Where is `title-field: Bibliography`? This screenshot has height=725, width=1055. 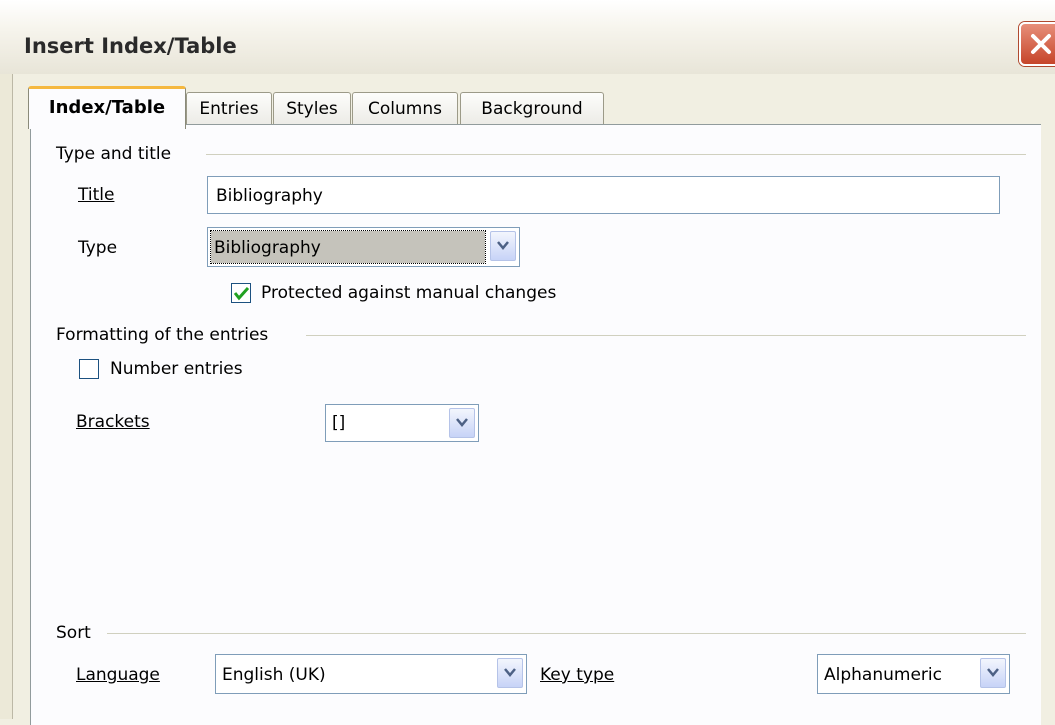
title-field: Bibliography is located at coordinates (603, 195).